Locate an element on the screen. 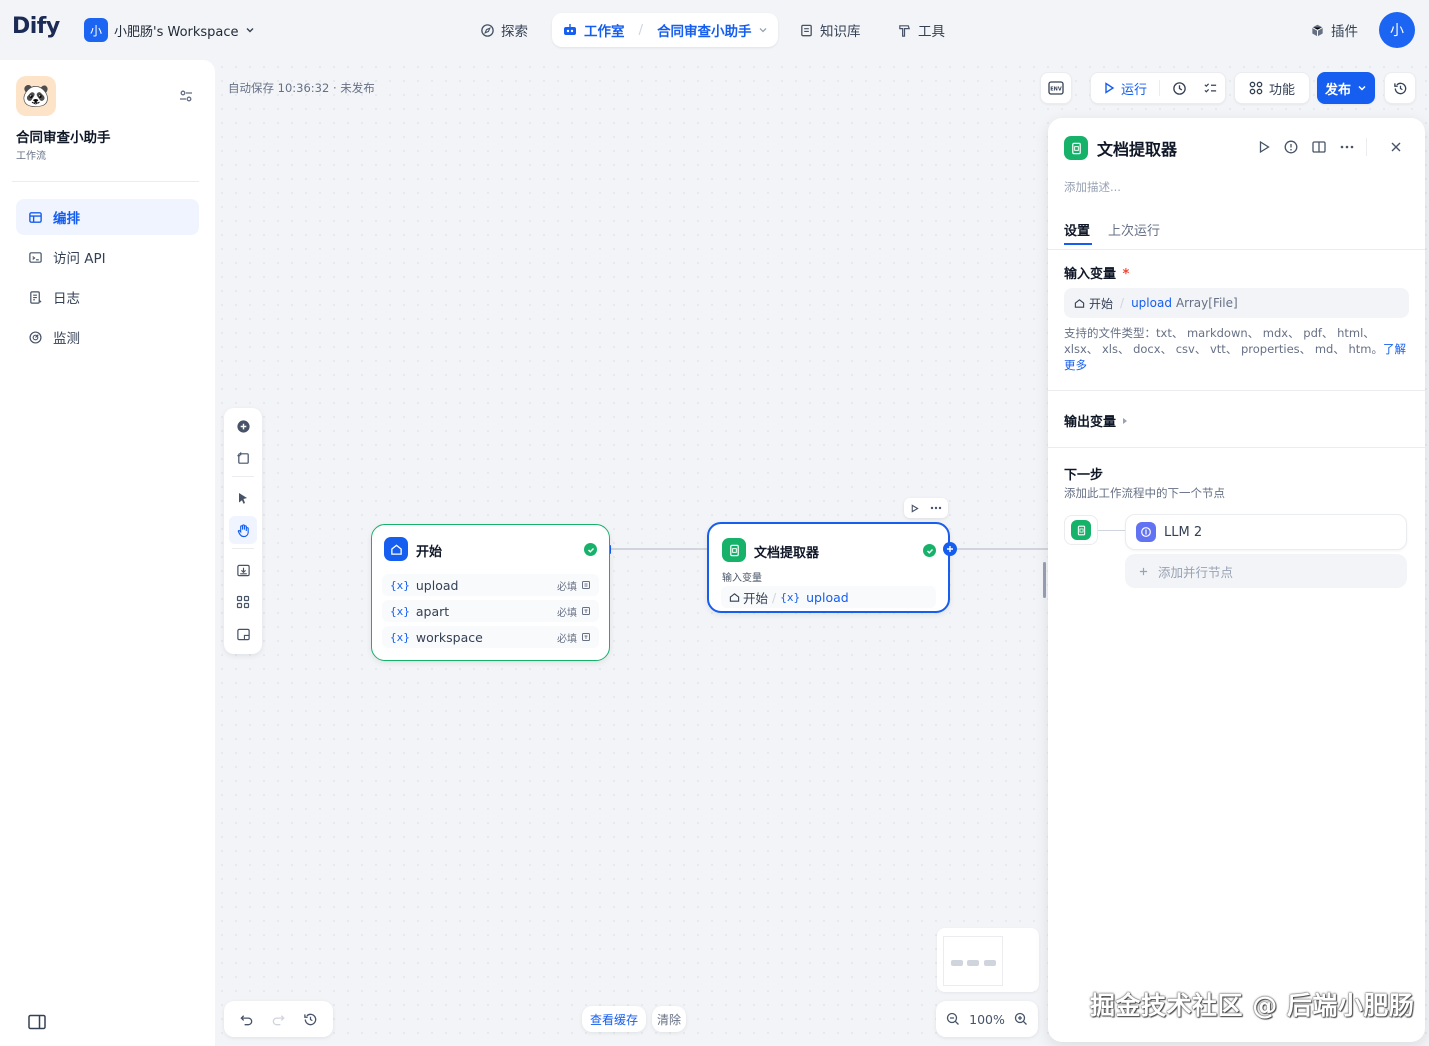  panel-title: 文档提取器 is located at coordinates (1137, 148).